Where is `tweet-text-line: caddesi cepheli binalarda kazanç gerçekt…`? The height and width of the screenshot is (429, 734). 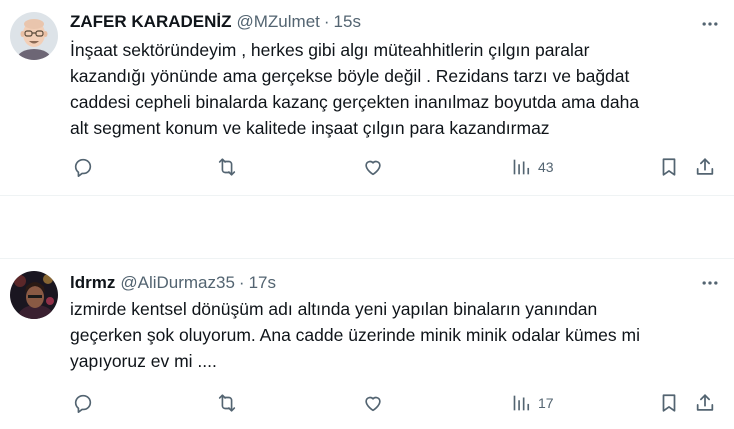
tweet-text-line: caddesi cepheli binalarda kazanç gerçekt… is located at coordinates (355, 102).